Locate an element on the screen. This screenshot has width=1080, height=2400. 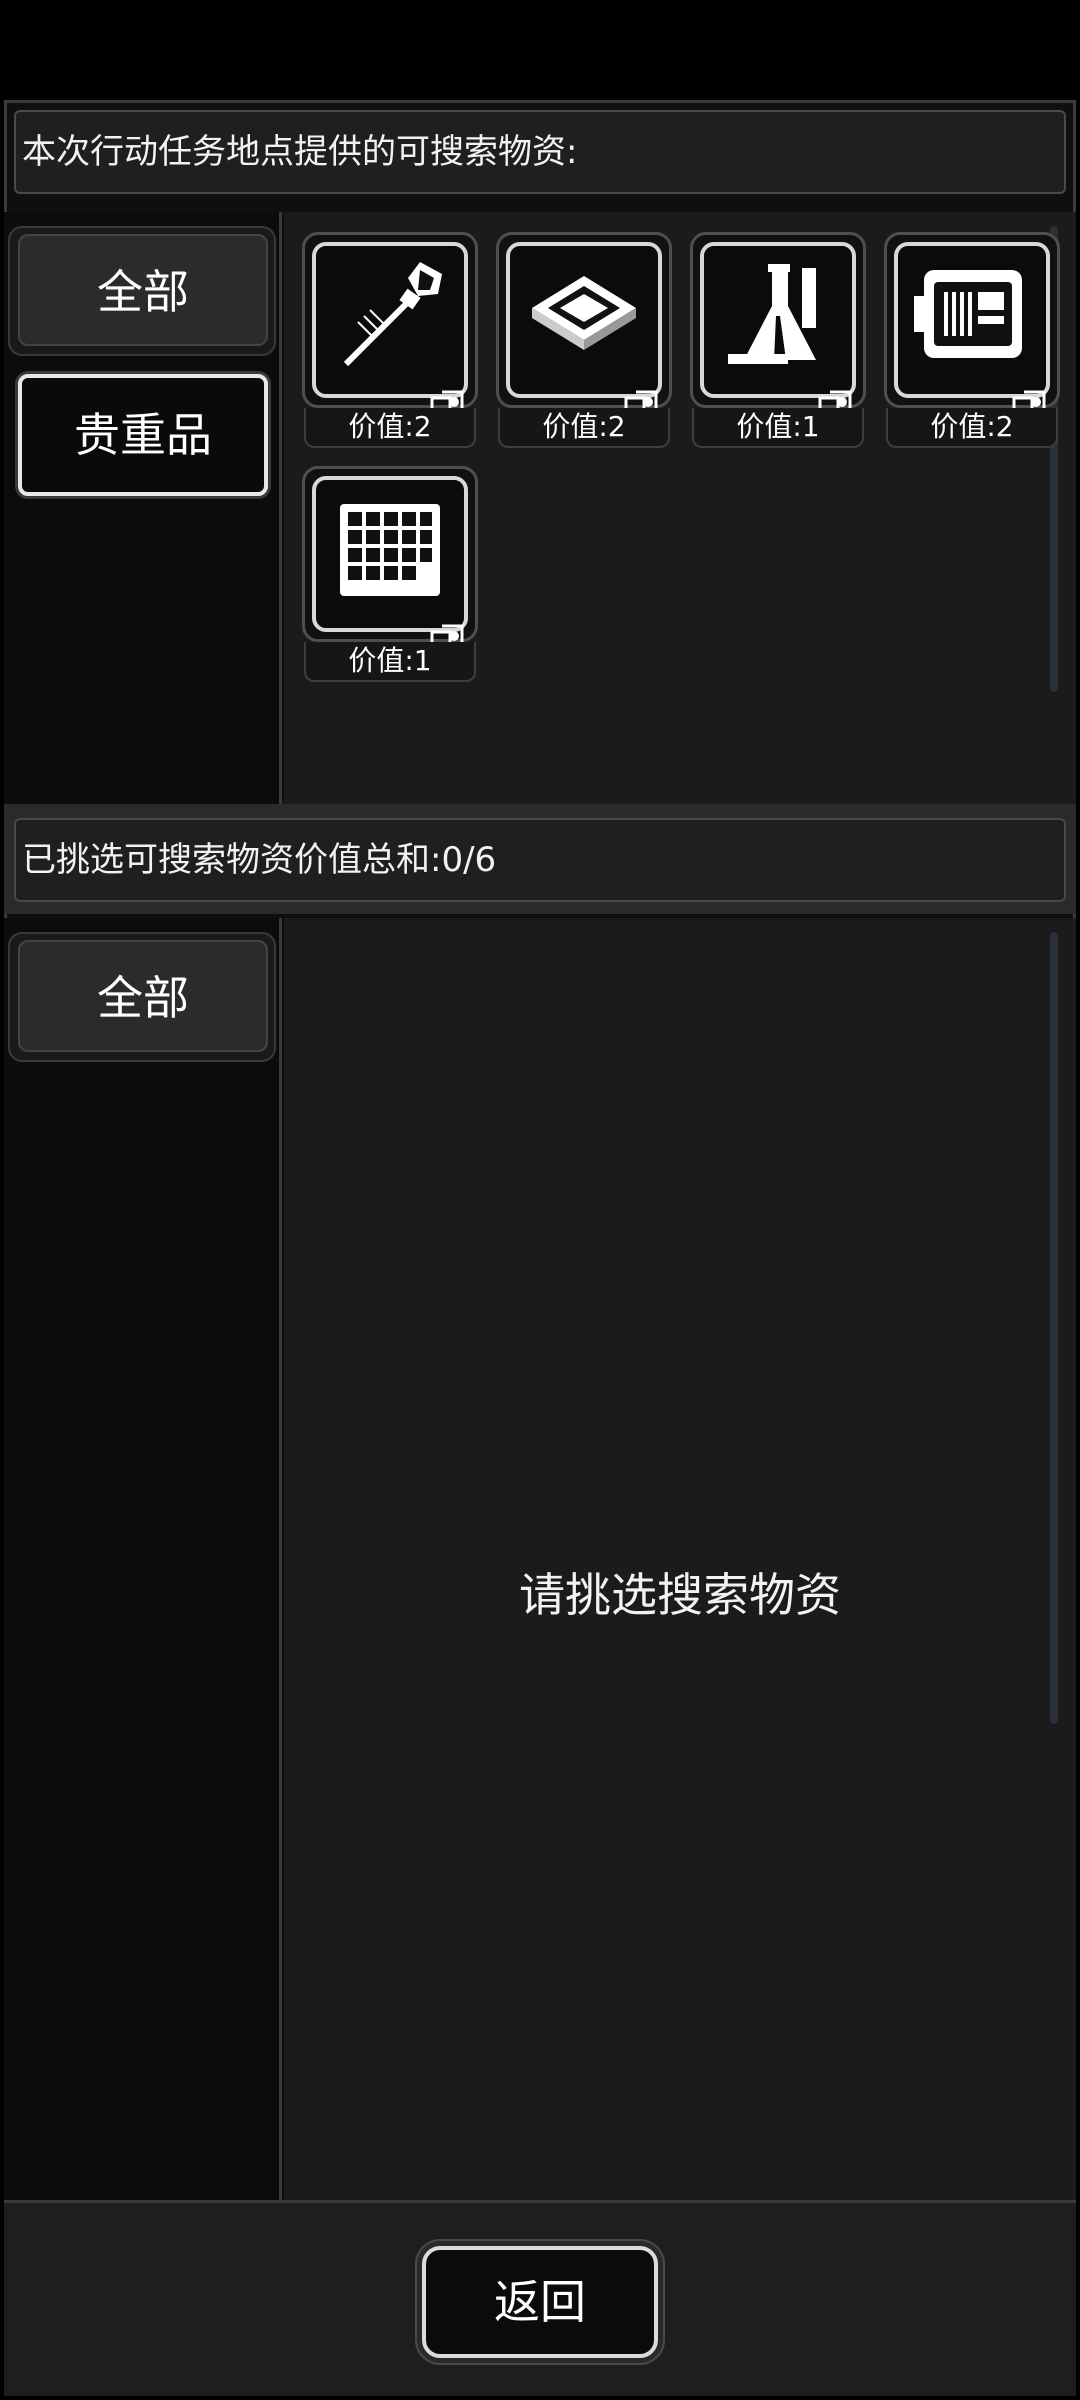
selected-category-sidebar is located at coordinates (143, 1559).